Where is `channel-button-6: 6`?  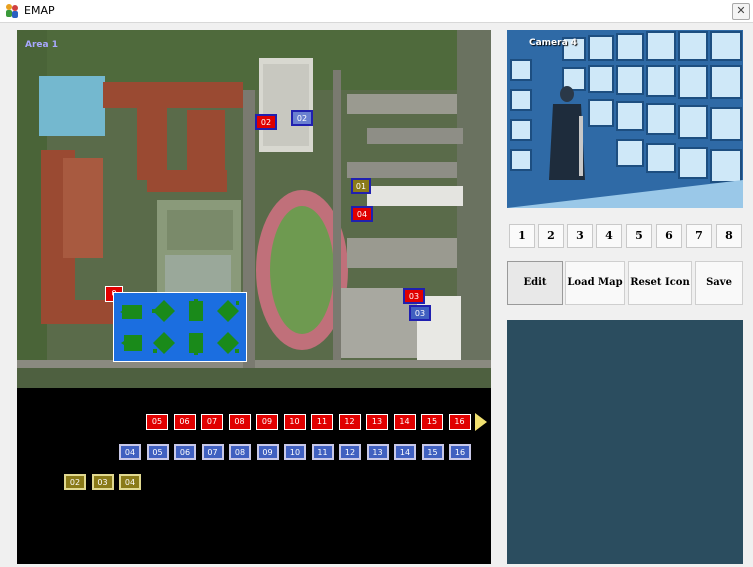 channel-button-6: 6 is located at coordinates (669, 236).